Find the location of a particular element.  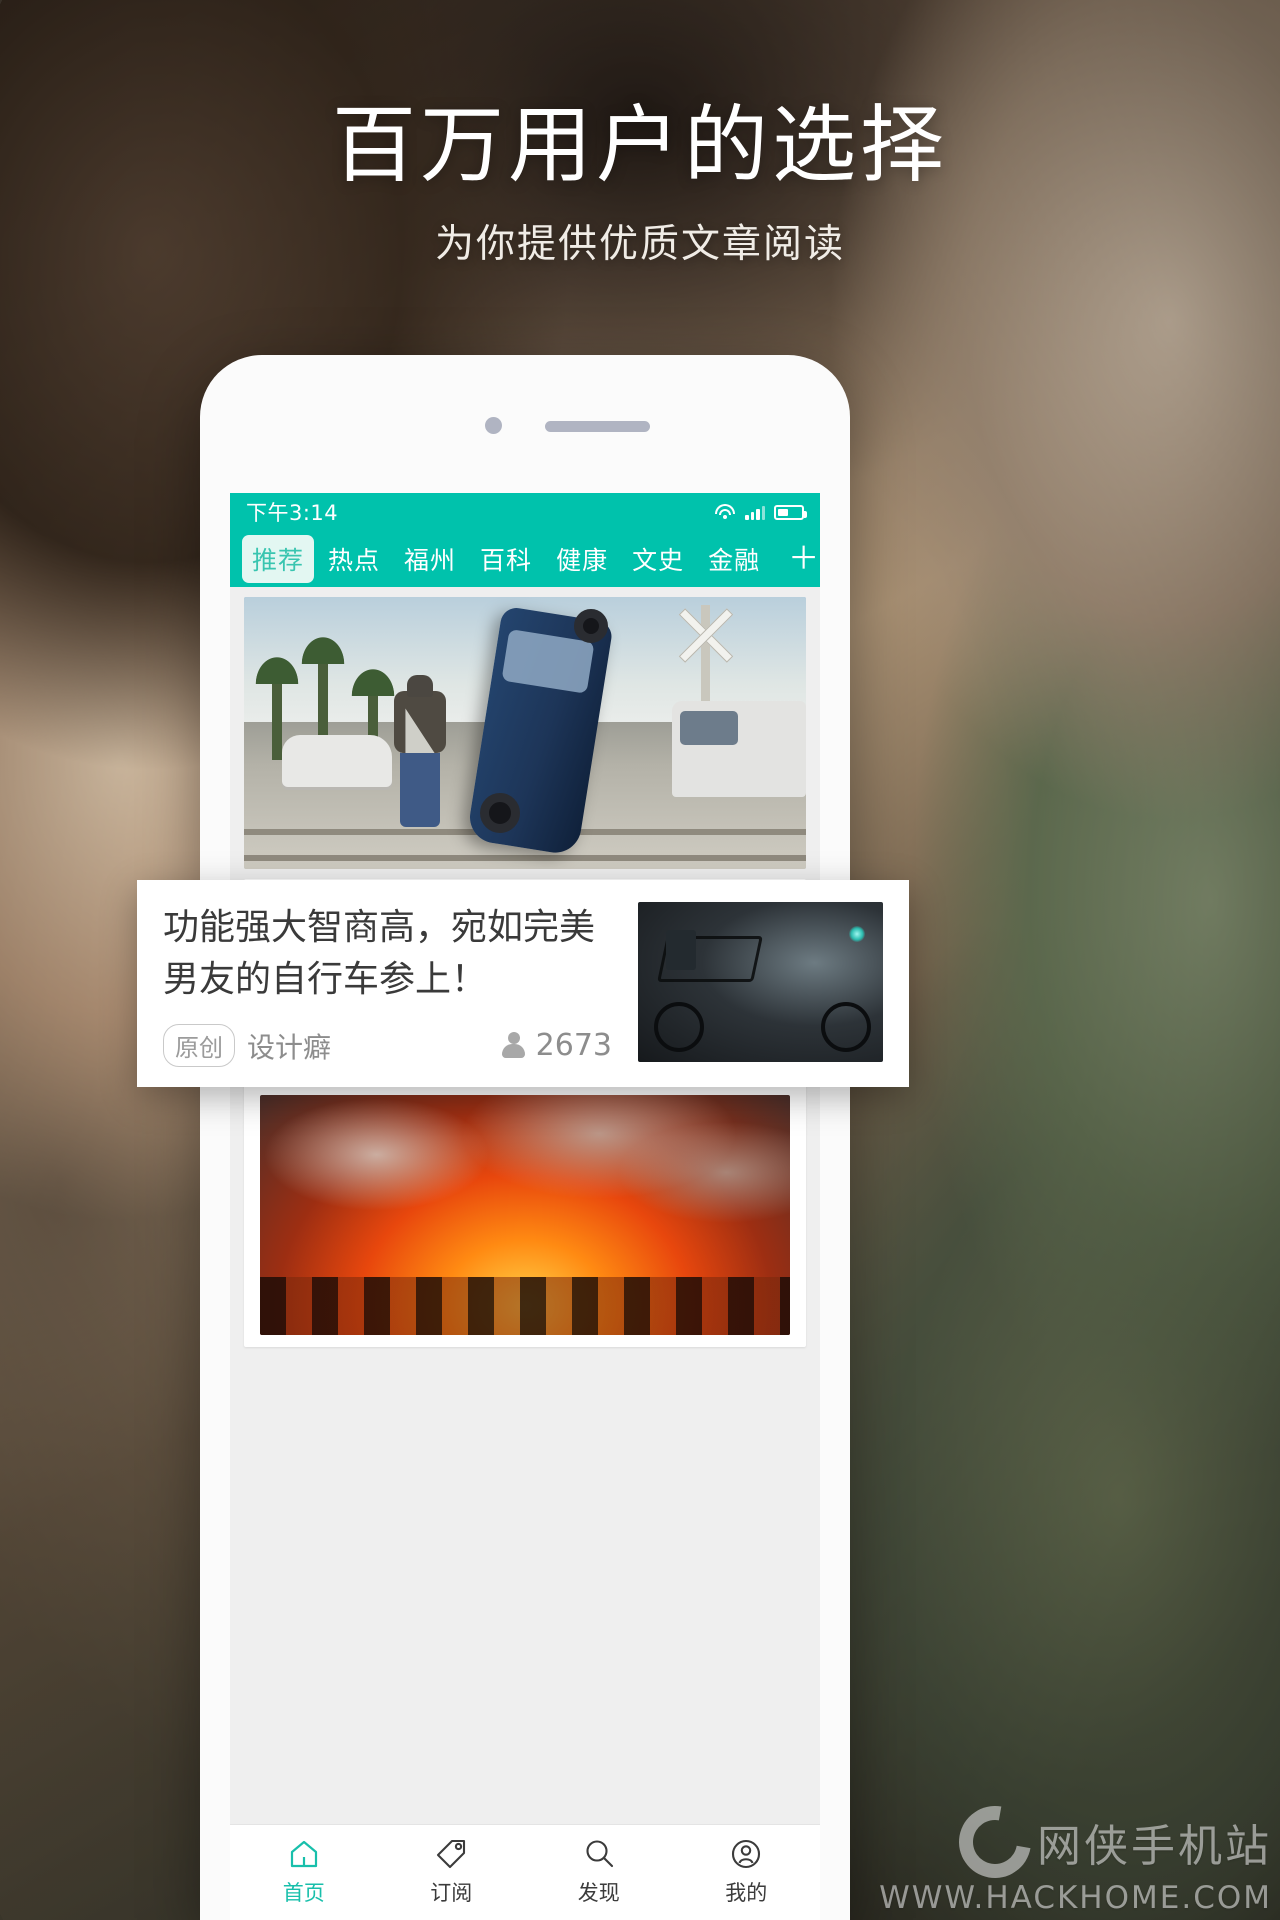

home-icon is located at coordinates (303, 1854).